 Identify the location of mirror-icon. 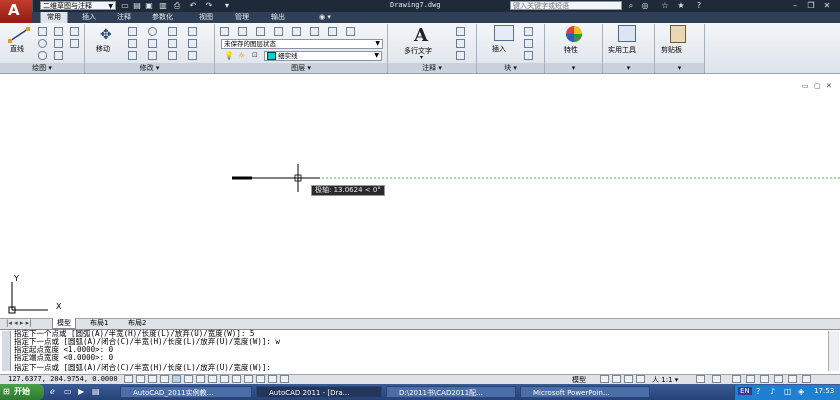
(172, 43).